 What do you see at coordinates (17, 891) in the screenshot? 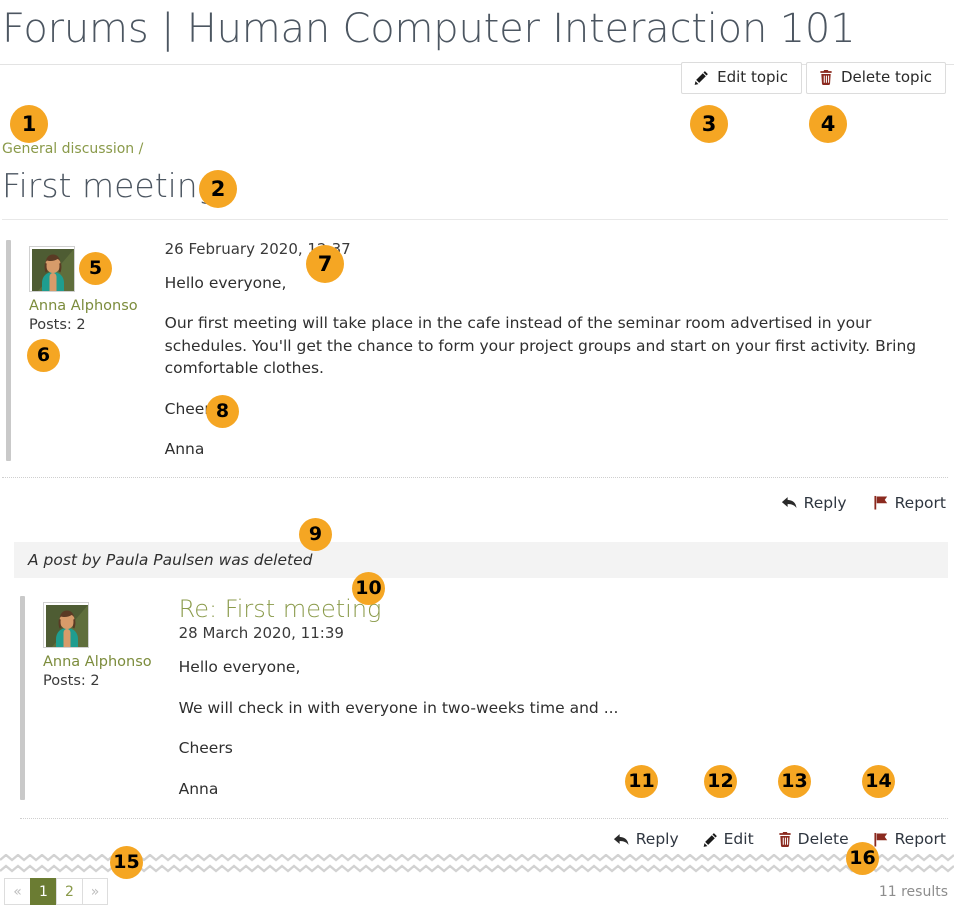
I see `pagination-first: «` at bounding box center [17, 891].